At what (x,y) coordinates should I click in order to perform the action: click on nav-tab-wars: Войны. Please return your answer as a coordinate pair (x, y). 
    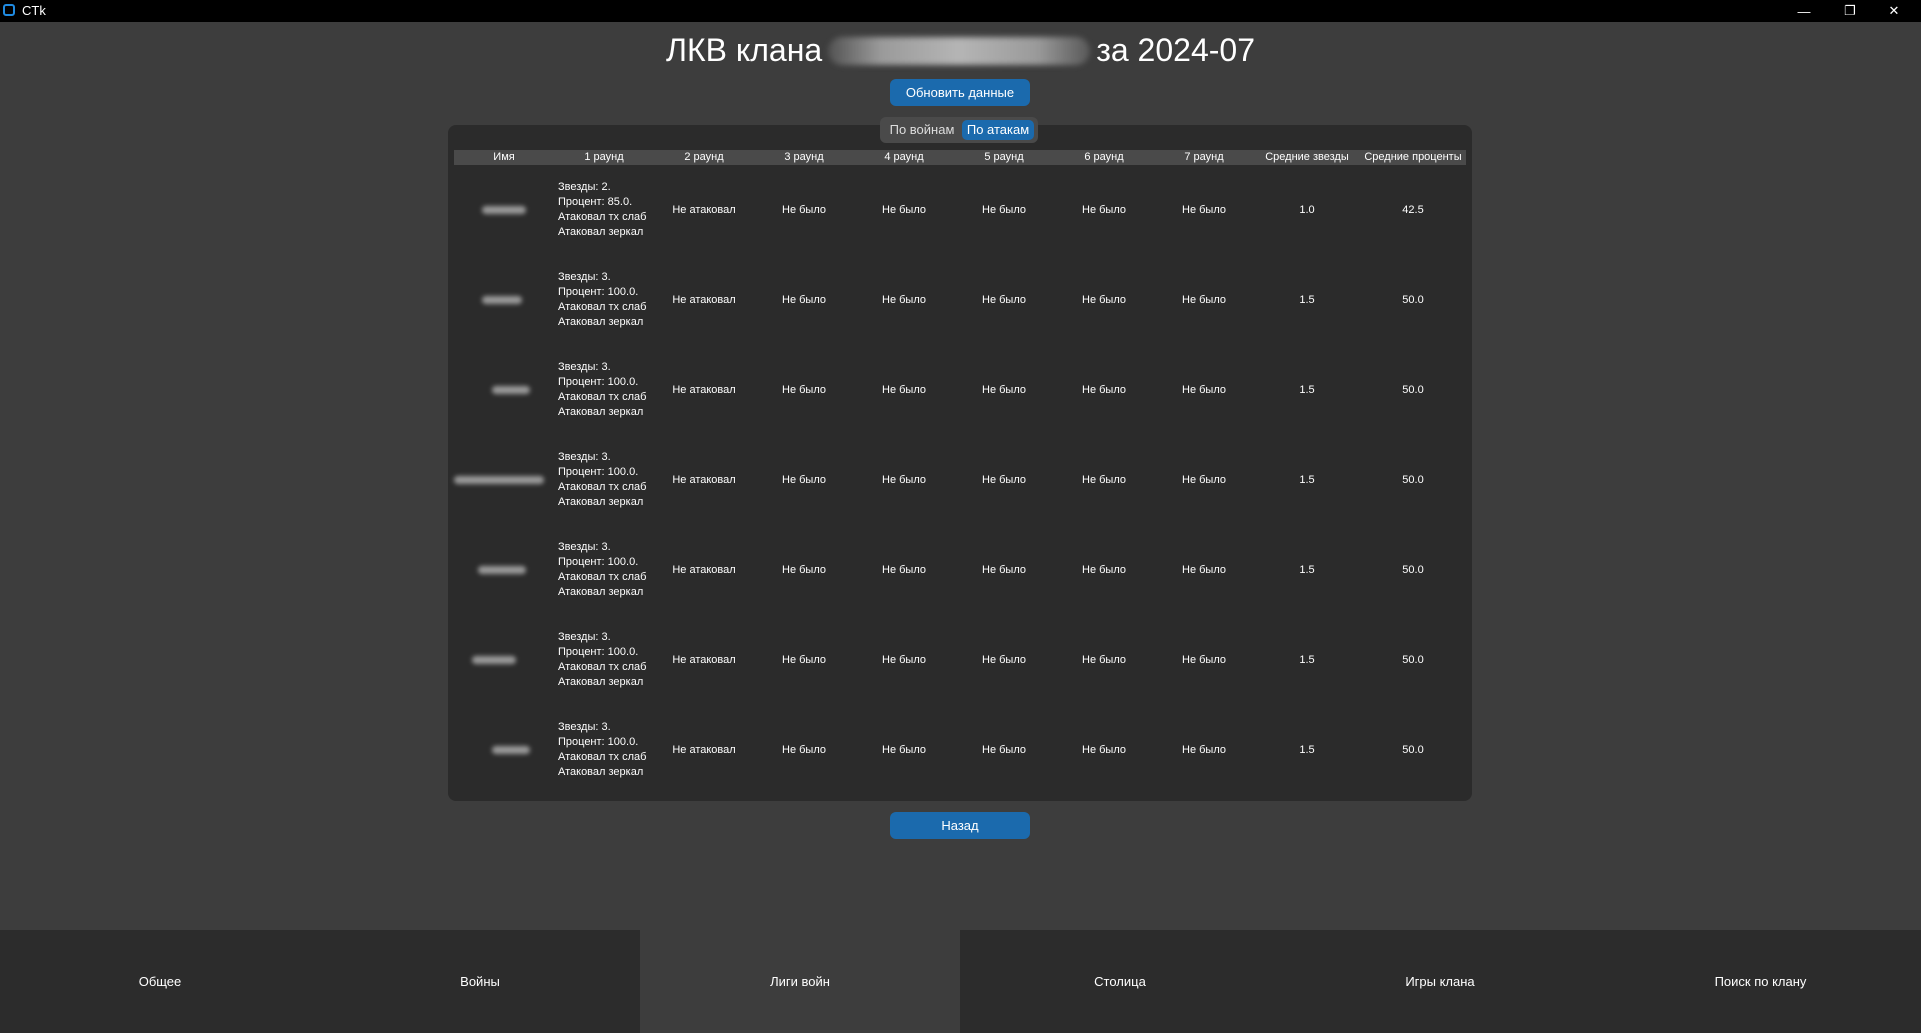
    Looking at the image, I should click on (480, 981).